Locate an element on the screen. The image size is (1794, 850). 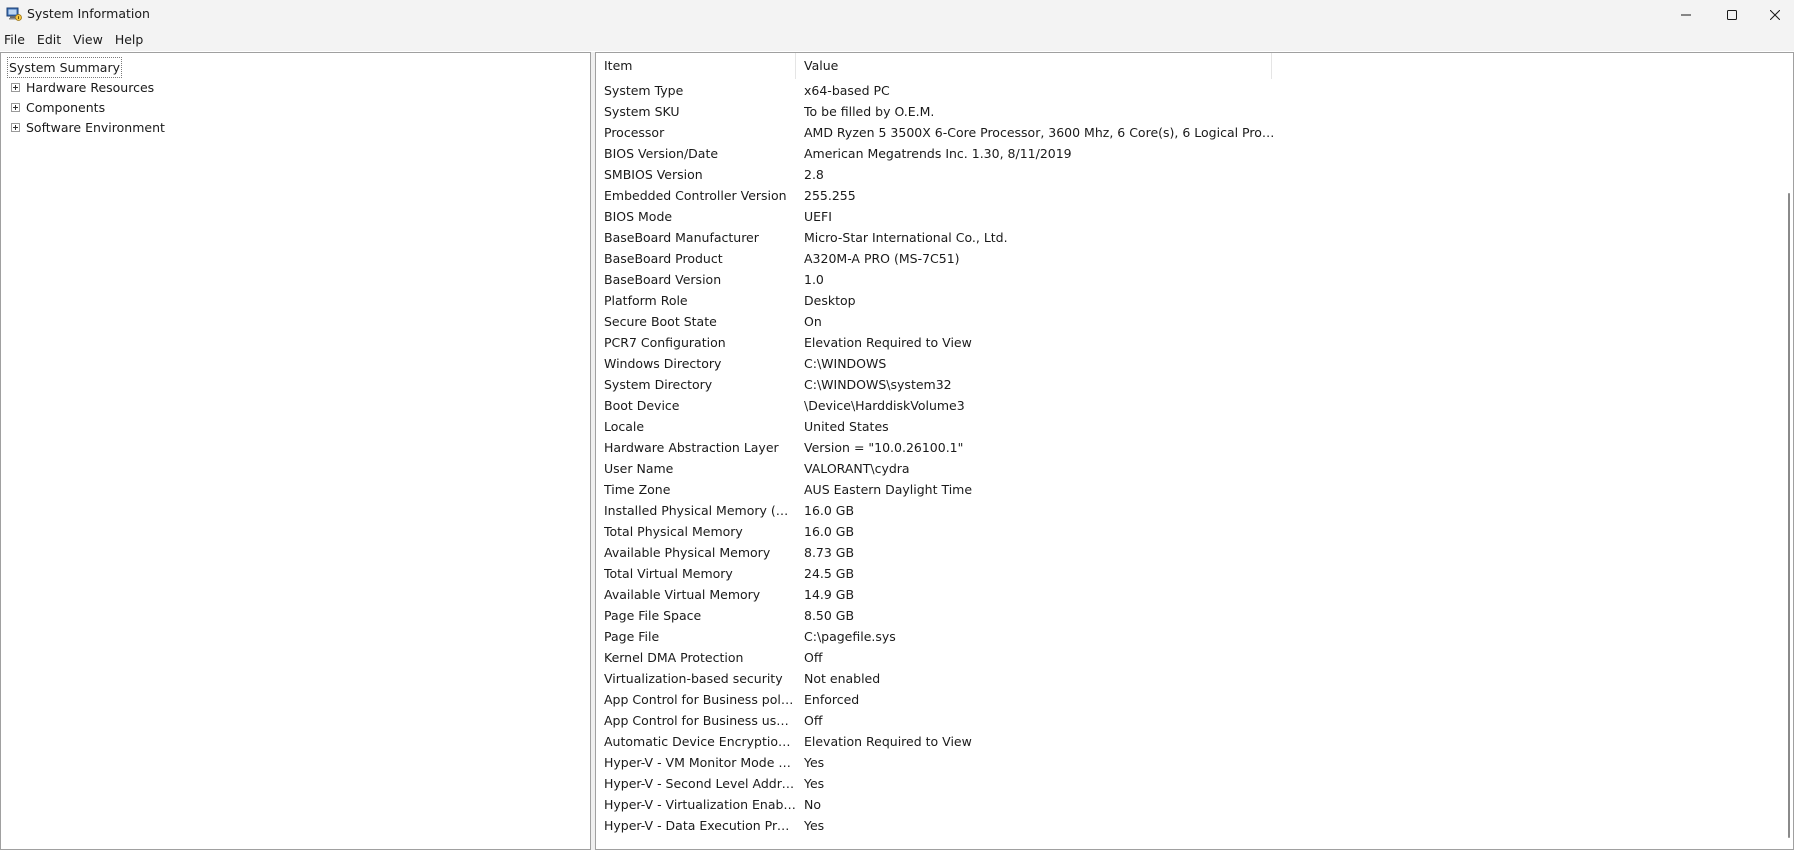
table-row: System Type x64-based PC is located at coordinates (1186, 90).